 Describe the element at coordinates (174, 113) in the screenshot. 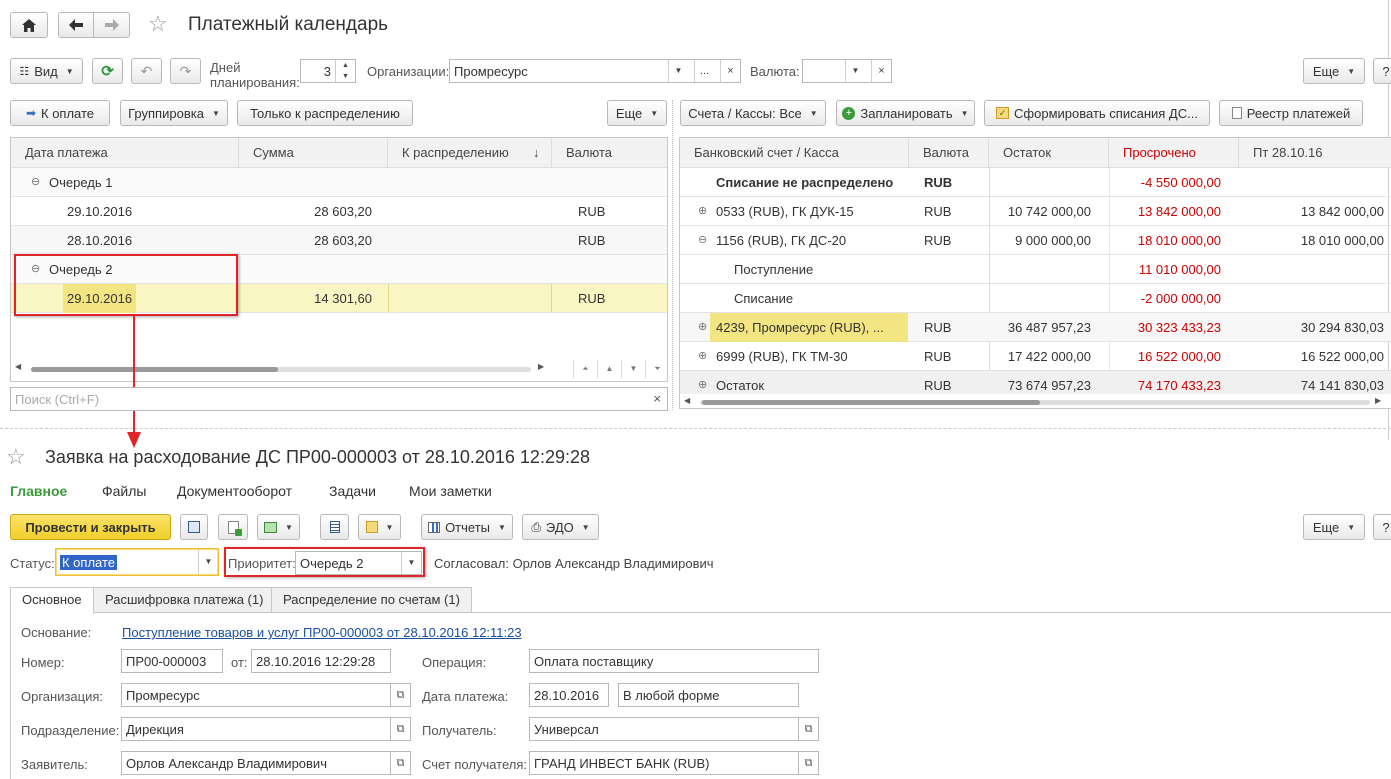

I see `grouping-button: Группировка ▼` at that location.